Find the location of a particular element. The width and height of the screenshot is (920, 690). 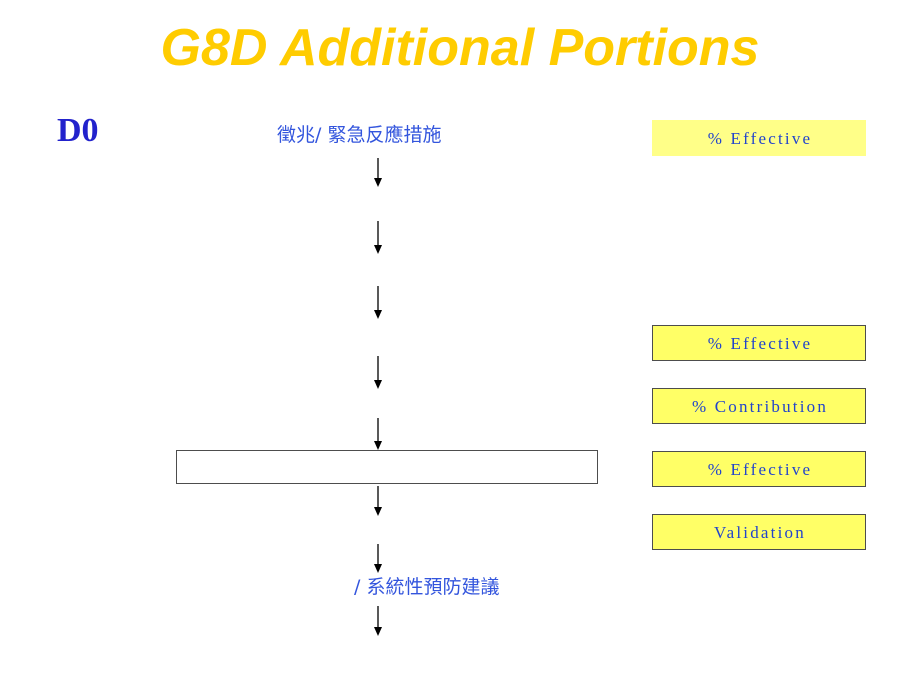

metric-effective-2: % Effective is located at coordinates (759, 343).